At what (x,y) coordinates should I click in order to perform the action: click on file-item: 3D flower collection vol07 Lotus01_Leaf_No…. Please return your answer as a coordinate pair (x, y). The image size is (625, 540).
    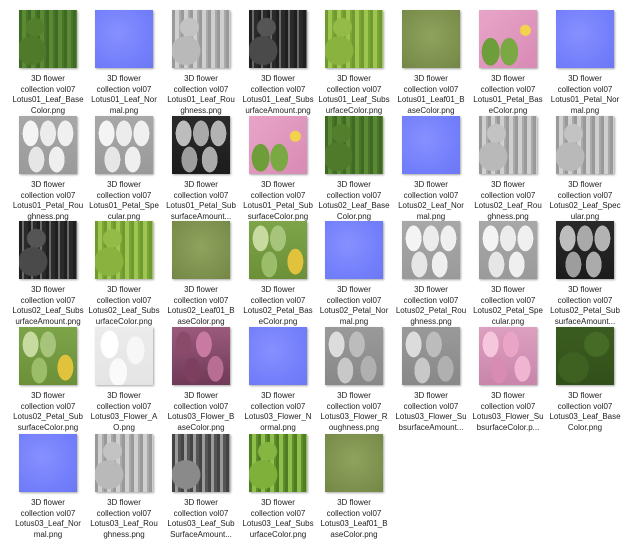
    Looking at the image, I should click on (124, 63).